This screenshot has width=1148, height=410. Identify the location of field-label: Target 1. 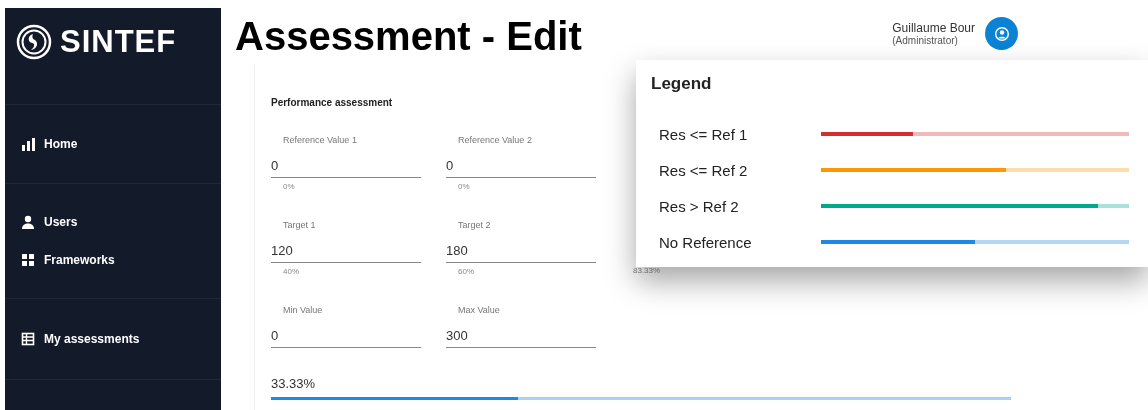
(299, 226).